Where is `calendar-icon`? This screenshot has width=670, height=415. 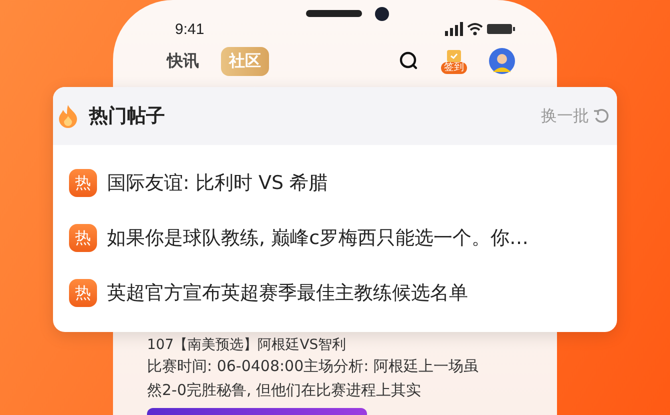 calendar-icon is located at coordinates (454, 55).